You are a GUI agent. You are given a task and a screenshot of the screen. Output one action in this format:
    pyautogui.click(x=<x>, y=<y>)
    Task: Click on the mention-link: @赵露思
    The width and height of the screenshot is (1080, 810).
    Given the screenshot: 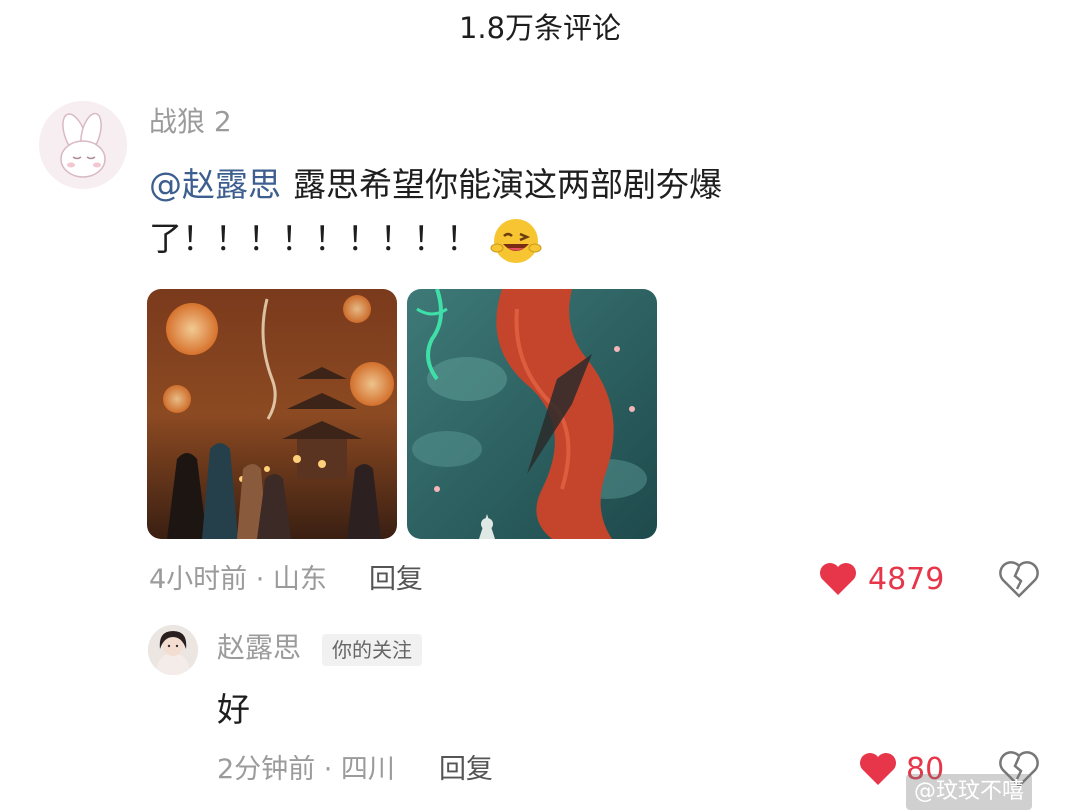 What is the action you would take?
    pyautogui.click(x=215, y=184)
    